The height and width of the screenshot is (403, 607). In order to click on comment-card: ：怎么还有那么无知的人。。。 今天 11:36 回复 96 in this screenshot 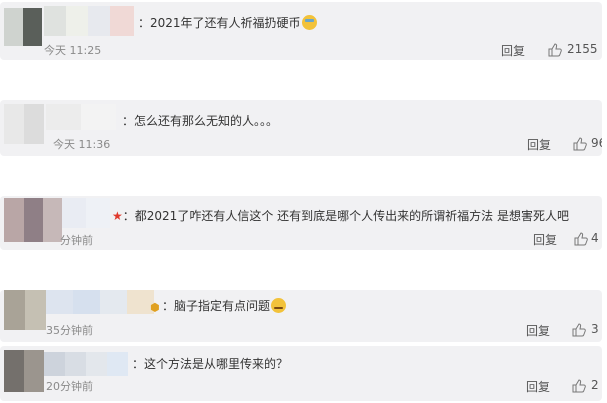, I will do `click(301, 128)`.